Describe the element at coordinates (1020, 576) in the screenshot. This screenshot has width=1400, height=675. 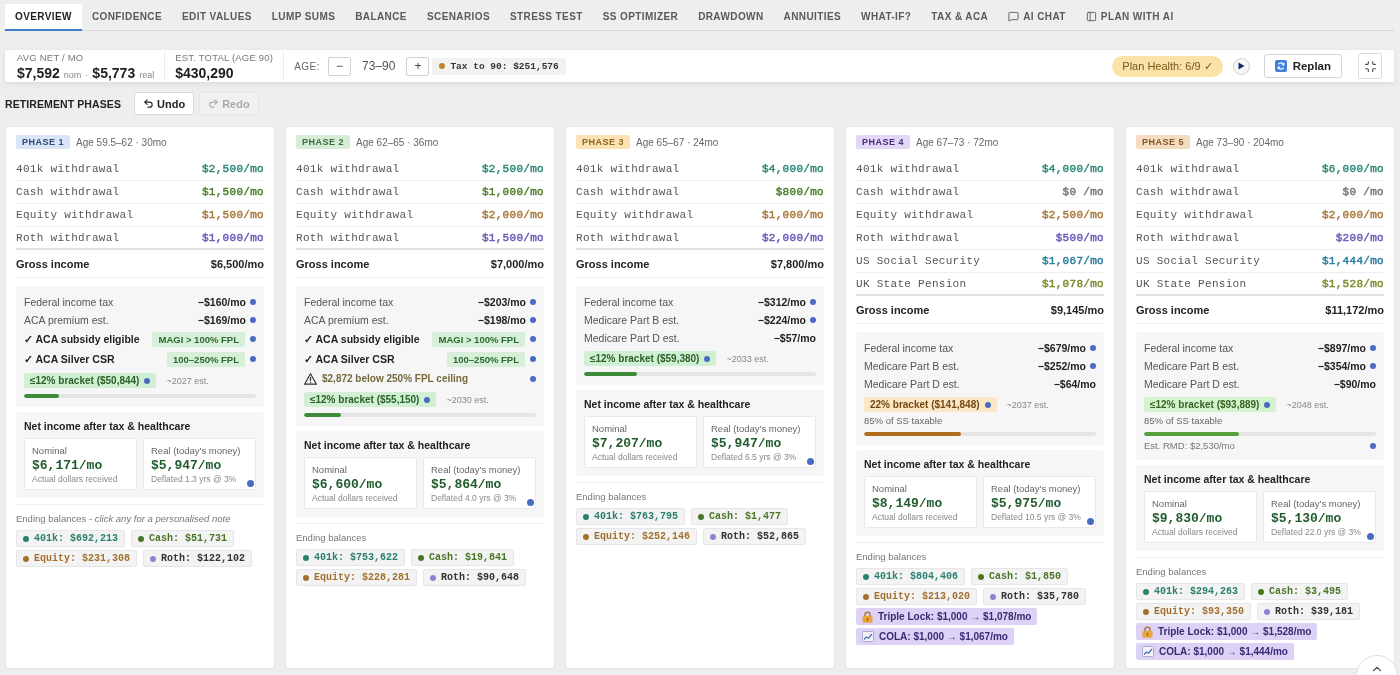
I see `balance-chip: Cash: $1,850` at that location.